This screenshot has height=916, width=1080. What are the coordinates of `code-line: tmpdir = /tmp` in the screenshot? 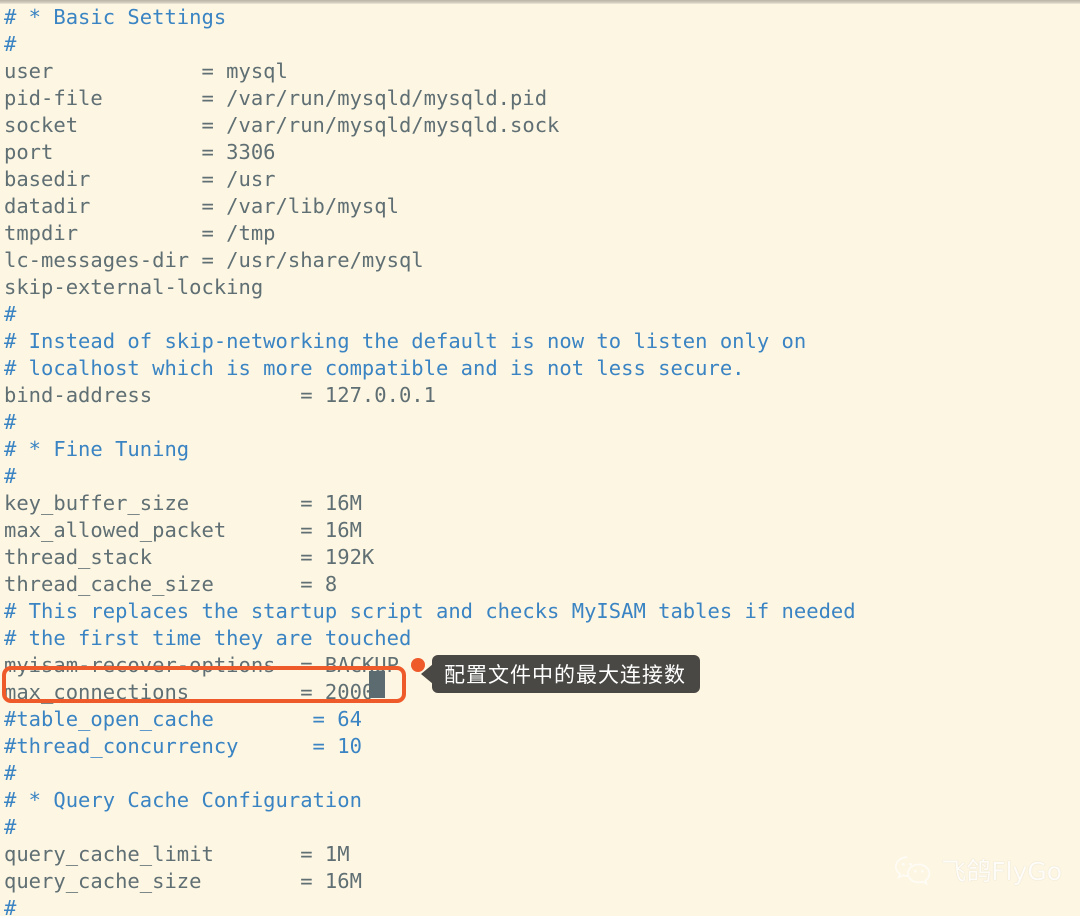 It's located at (540, 233).